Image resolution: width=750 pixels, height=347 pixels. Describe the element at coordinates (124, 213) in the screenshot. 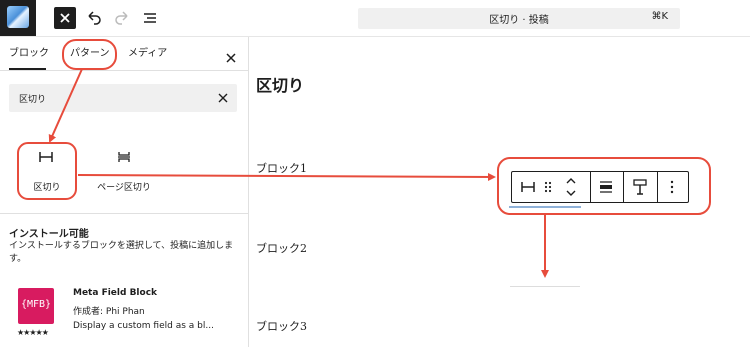

I see `section-divider` at that location.